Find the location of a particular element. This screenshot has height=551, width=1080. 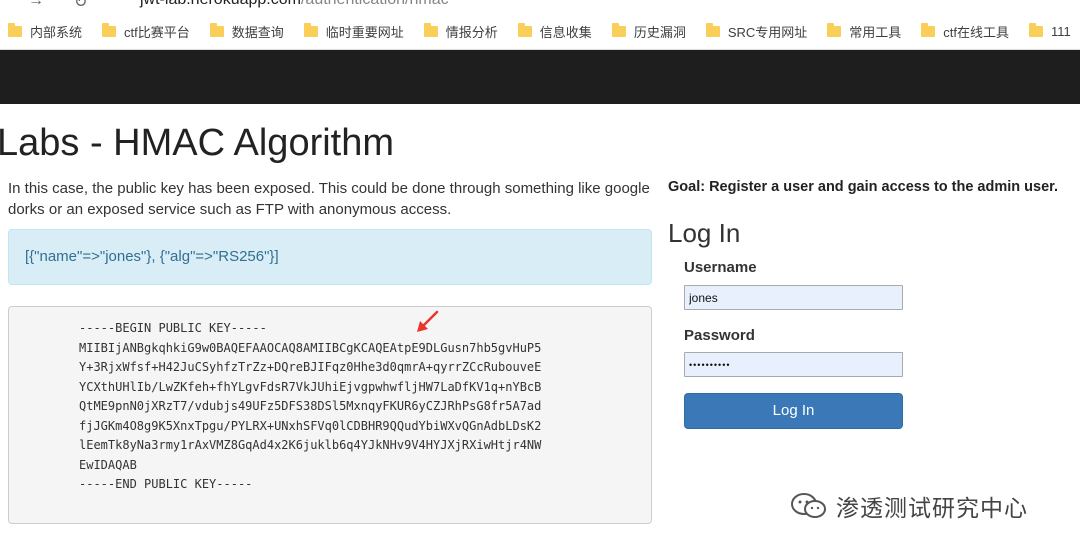

bookmark-folder: 历史漏洞 is located at coordinates (648, 31).